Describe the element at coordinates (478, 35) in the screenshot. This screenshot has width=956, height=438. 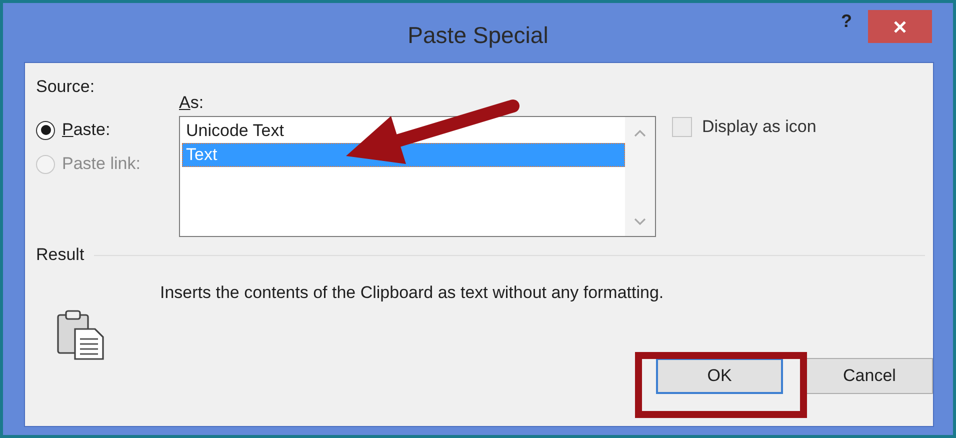
I see `window-title: Paste Special` at that location.